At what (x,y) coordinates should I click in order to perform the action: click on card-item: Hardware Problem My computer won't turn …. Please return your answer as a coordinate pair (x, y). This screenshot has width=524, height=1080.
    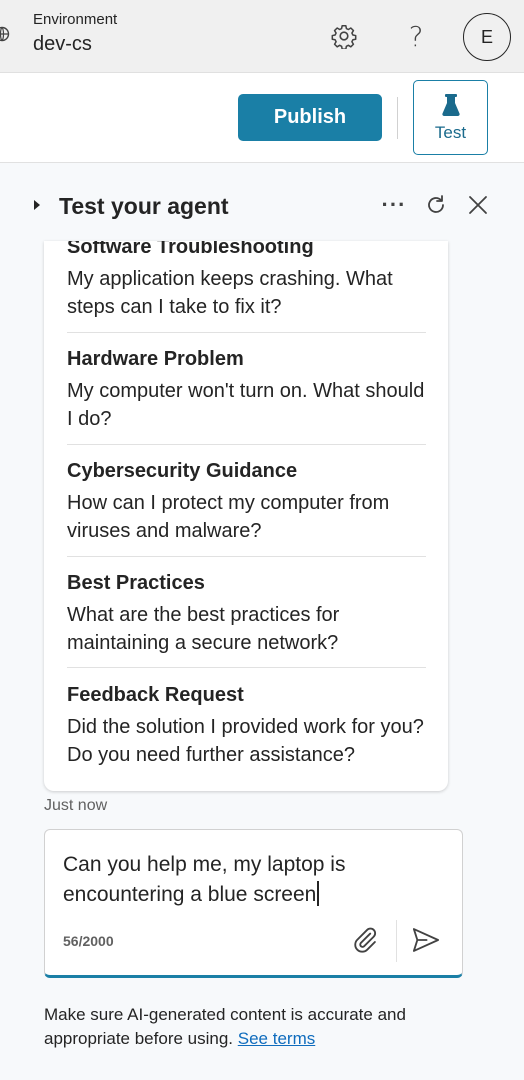
    Looking at the image, I should click on (246, 390).